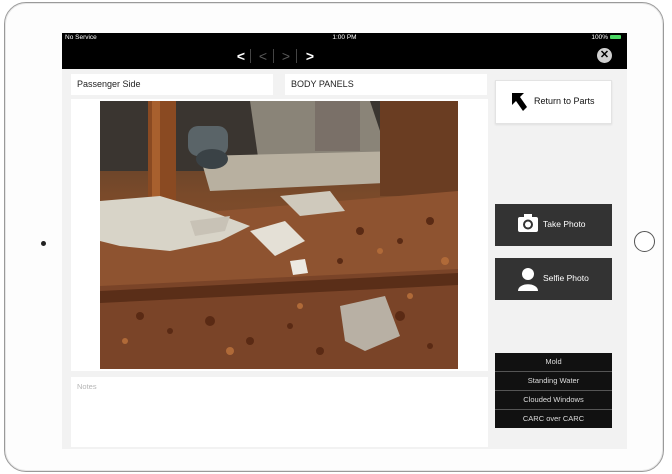 This screenshot has width=672, height=474. Describe the element at coordinates (519, 104) in the screenshot. I see `return-arrow-icon` at that location.